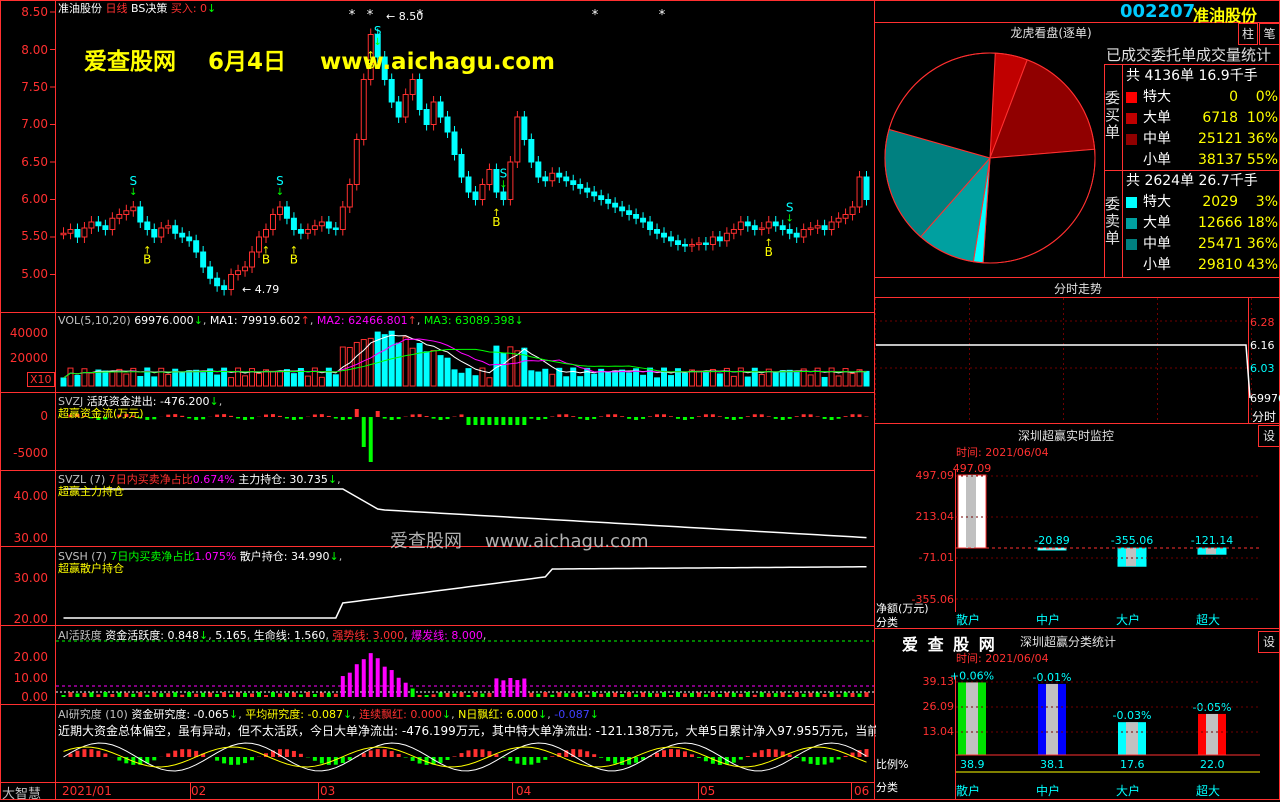 This screenshot has width=1280, height=802. Describe the element at coordinates (708, 791) in the screenshot. I see `month-label: 05` at that location.